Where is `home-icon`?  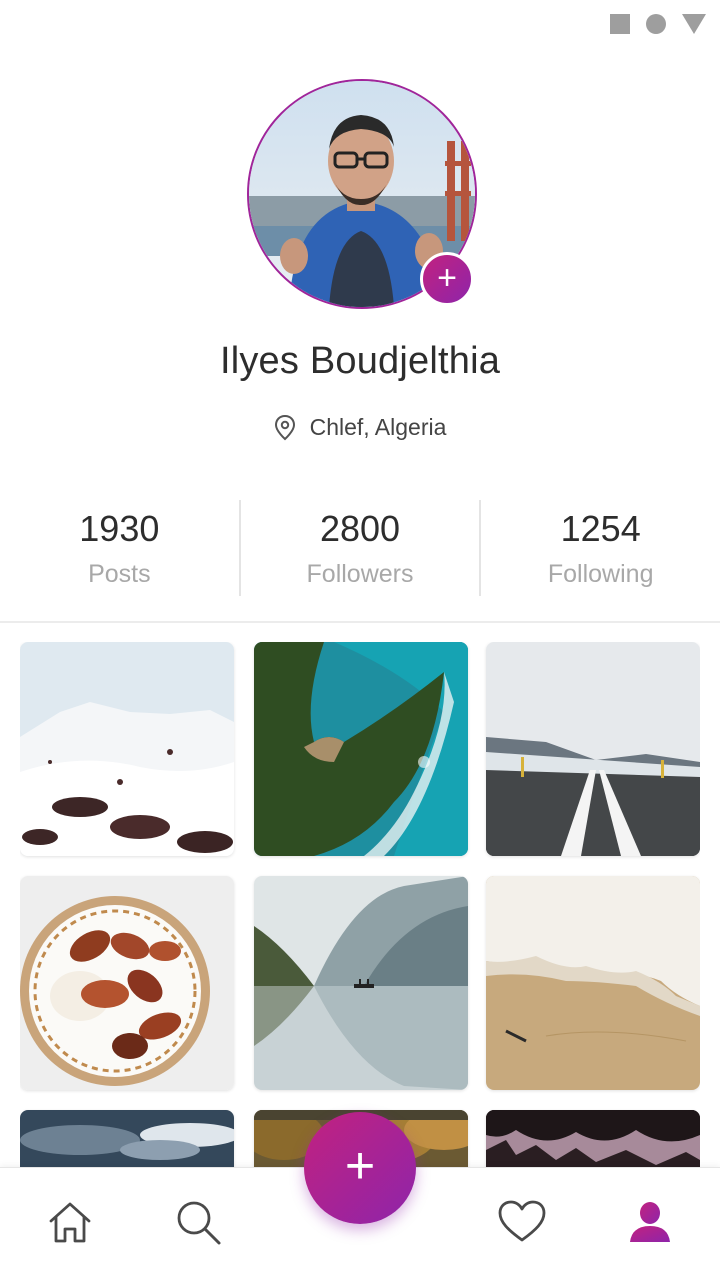 home-icon is located at coordinates (70, 1222).